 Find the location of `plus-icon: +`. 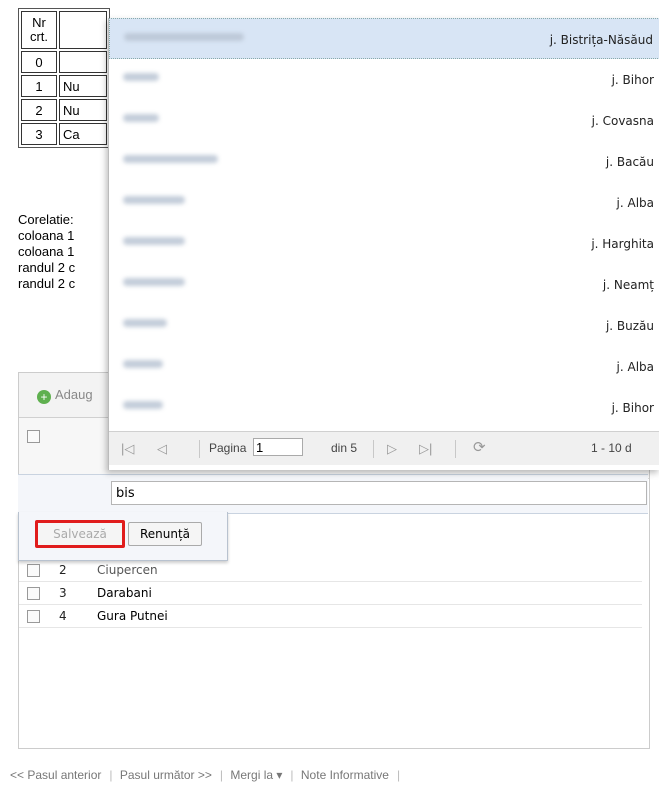

plus-icon: + is located at coordinates (44, 397).